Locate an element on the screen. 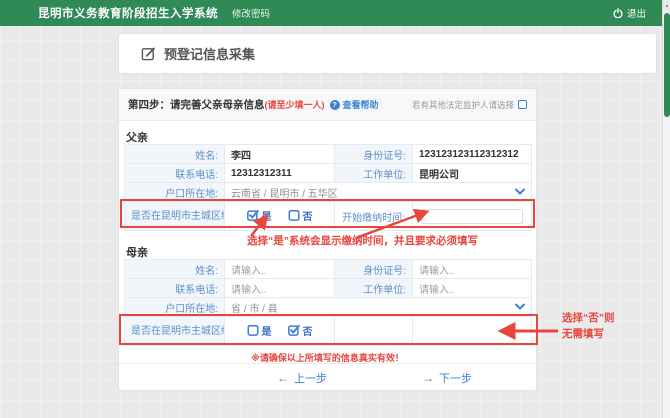 The height and width of the screenshot is (418, 670). mother-name-label: 姓名: is located at coordinates (174, 269).